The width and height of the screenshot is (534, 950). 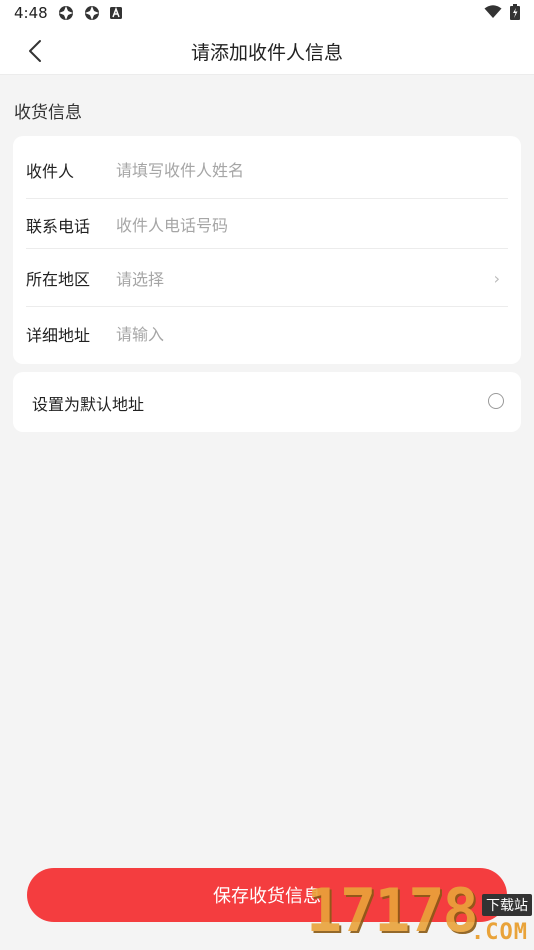 I want to click on phone-input, so click(x=312, y=225).